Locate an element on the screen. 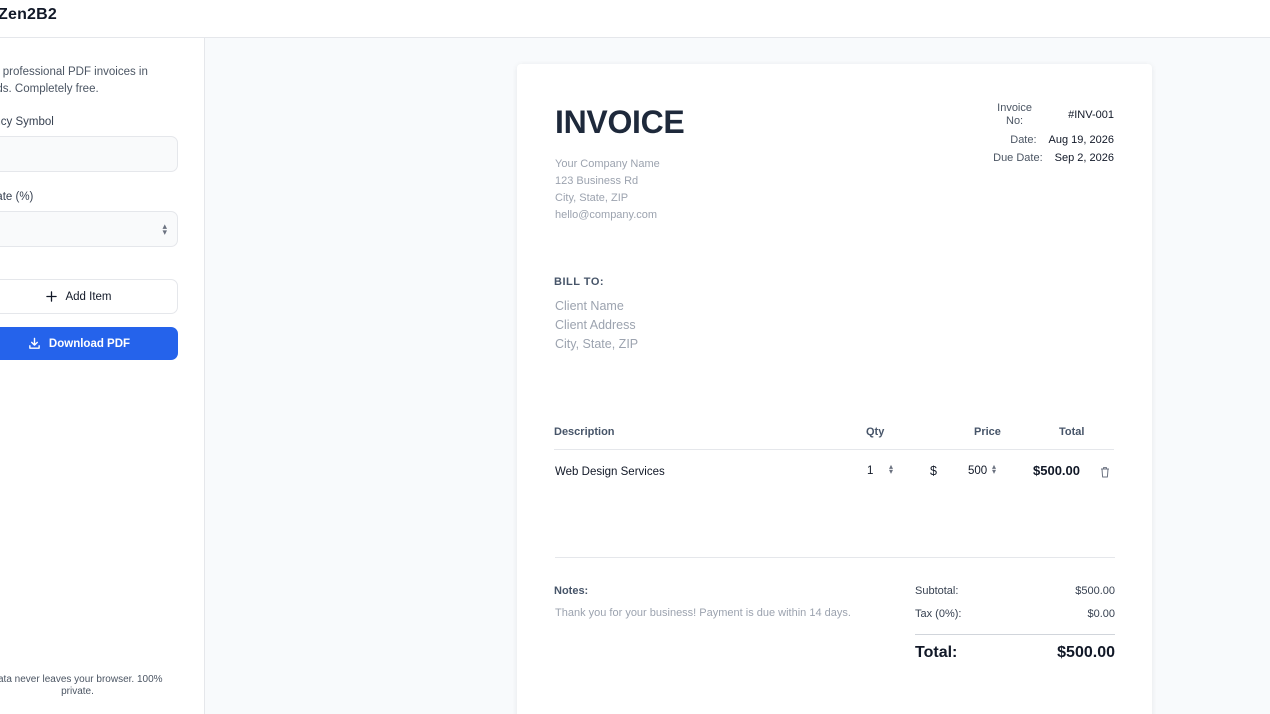  section-divider is located at coordinates (835, 557).